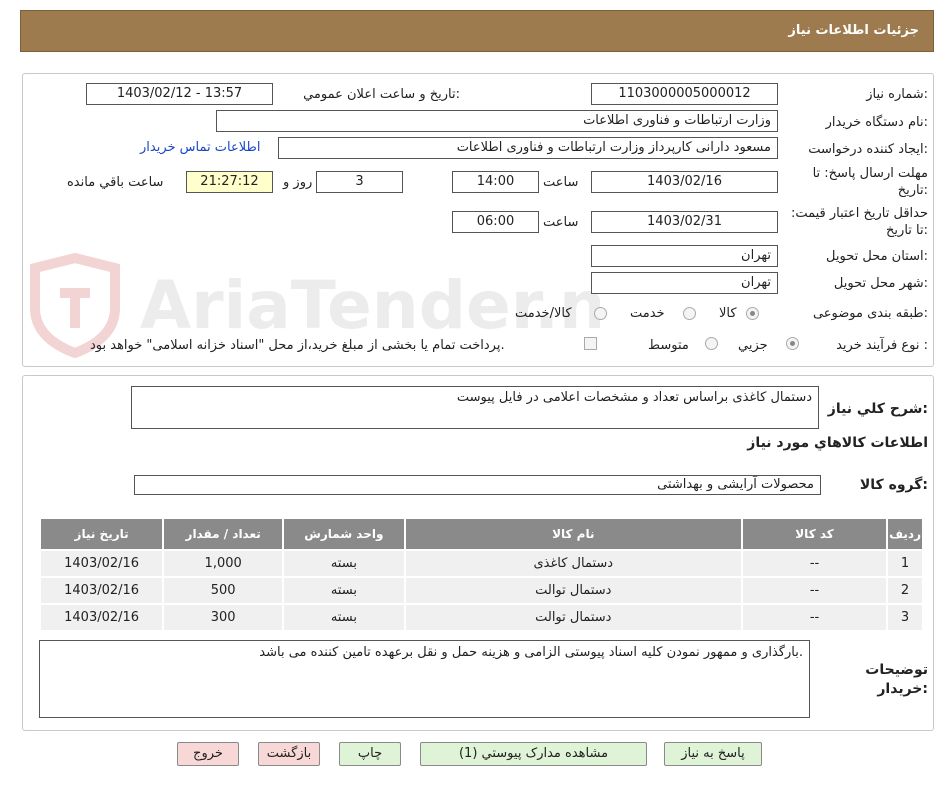  I want to click on deadline-time-field: 14:00, so click(495, 182).